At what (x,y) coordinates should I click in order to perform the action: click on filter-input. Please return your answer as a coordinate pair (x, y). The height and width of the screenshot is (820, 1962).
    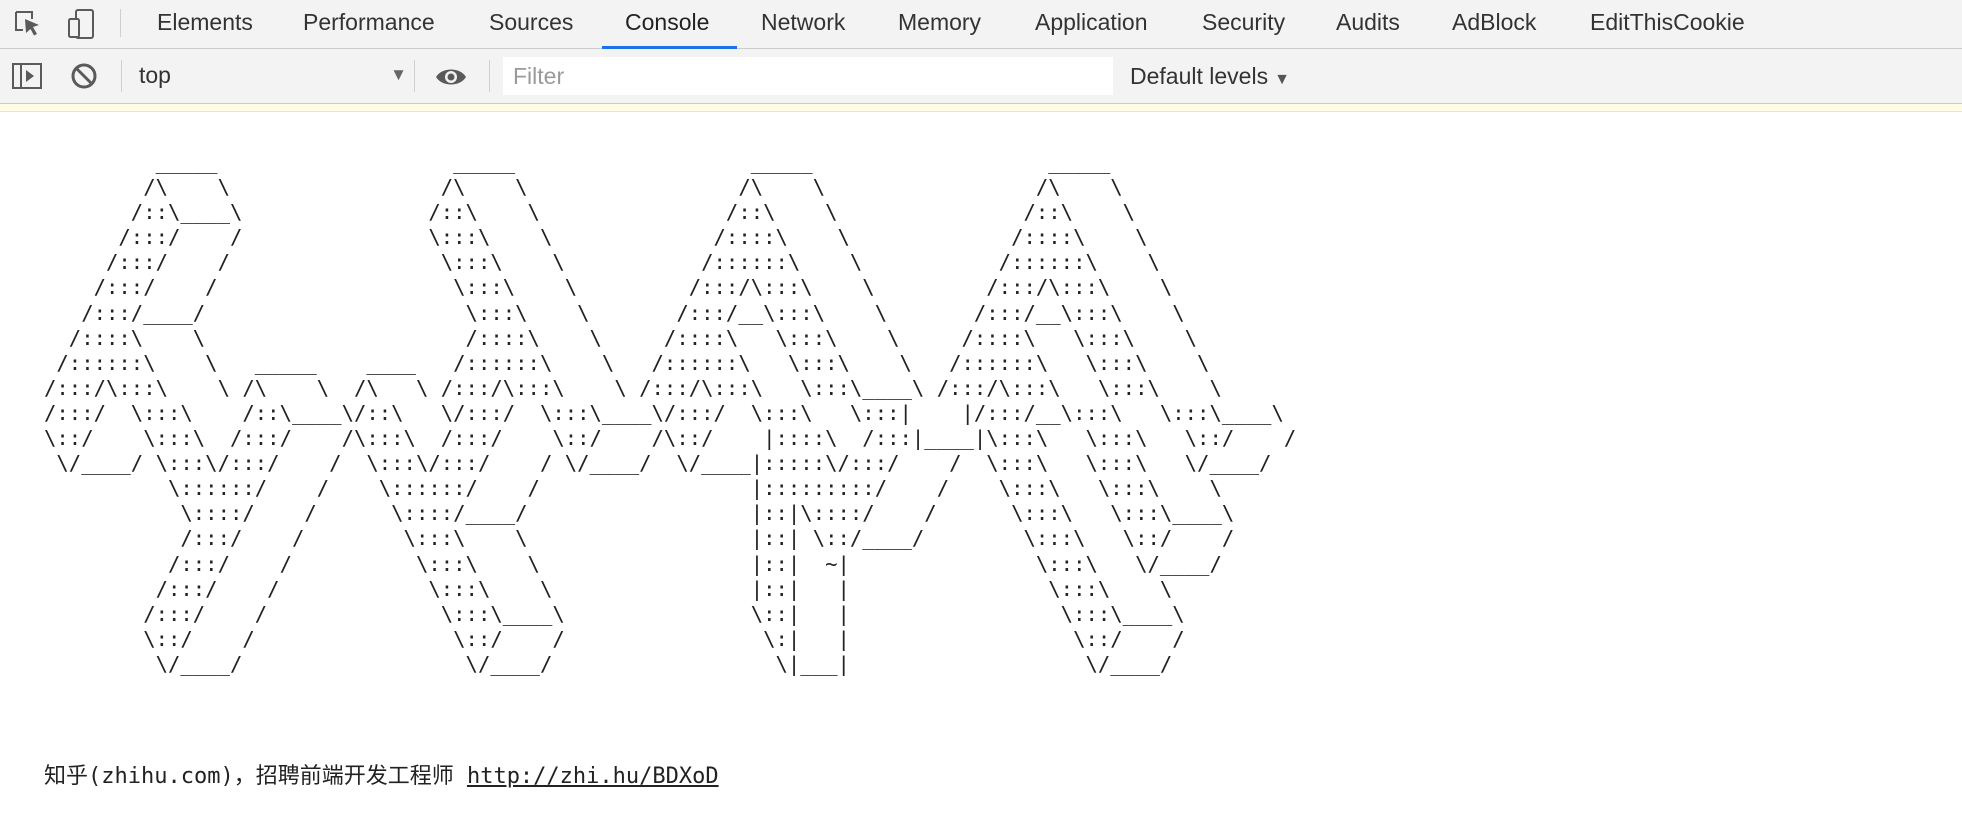
    Looking at the image, I should click on (808, 76).